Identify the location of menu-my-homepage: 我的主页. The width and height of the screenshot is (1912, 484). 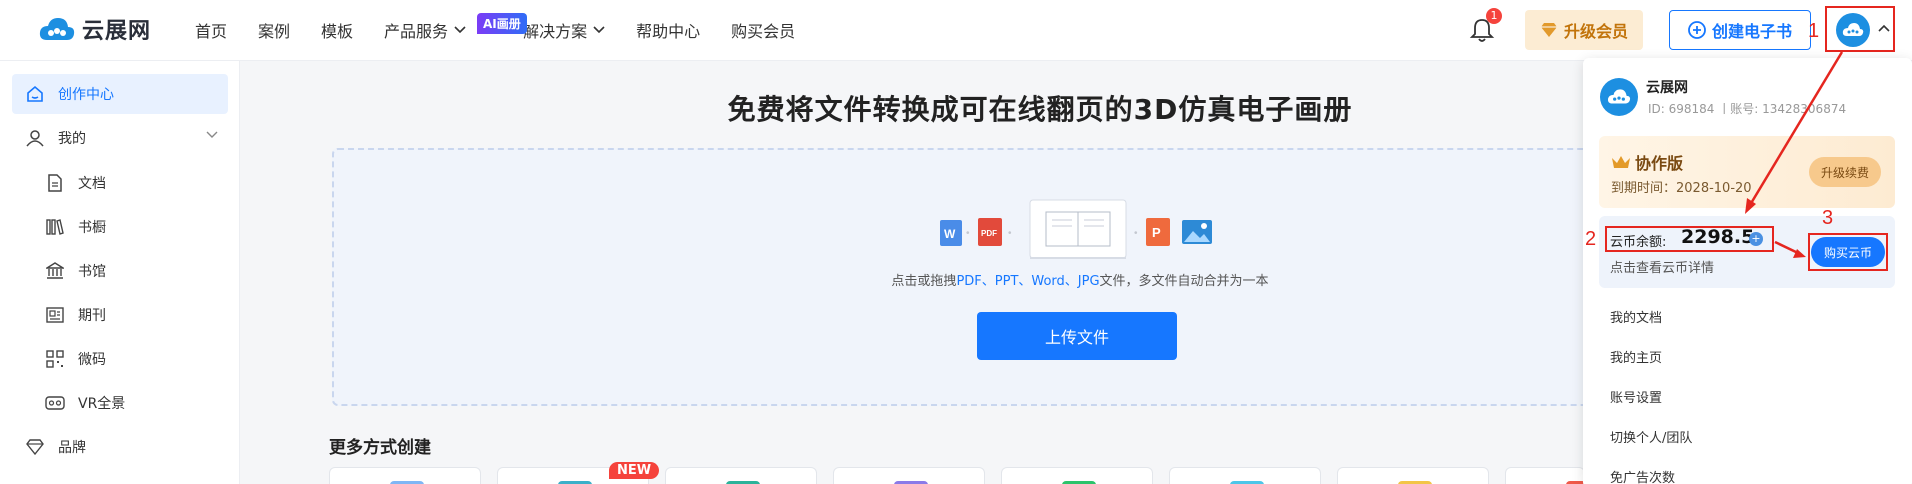
(1636, 356).